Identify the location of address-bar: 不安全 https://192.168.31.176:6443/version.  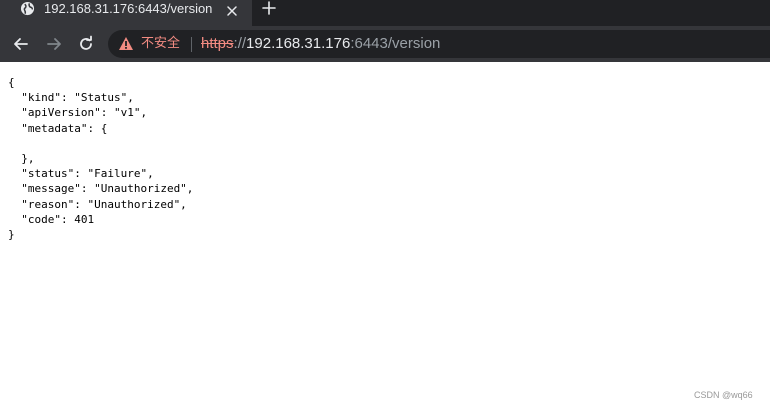
(439, 44).